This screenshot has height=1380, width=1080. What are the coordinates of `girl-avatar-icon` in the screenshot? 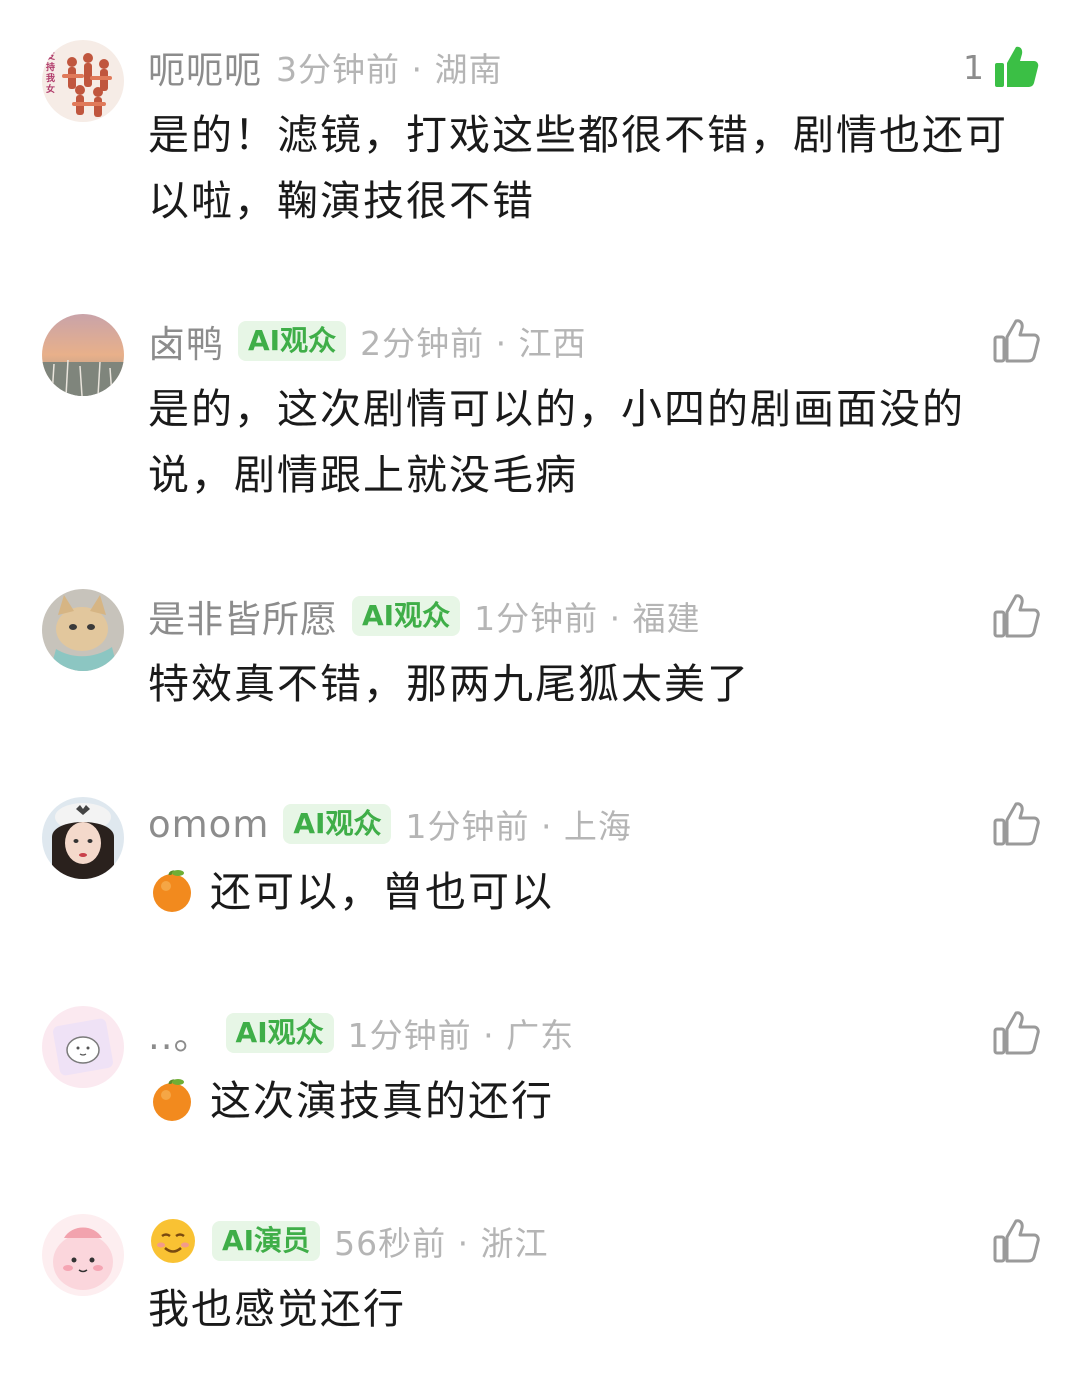 It's located at (83, 838).